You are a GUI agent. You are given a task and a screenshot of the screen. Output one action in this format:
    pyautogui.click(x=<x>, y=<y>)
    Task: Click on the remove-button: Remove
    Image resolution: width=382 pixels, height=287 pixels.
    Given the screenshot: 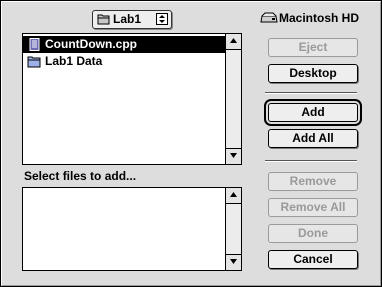 What is the action you would take?
    pyautogui.click(x=313, y=181)
    